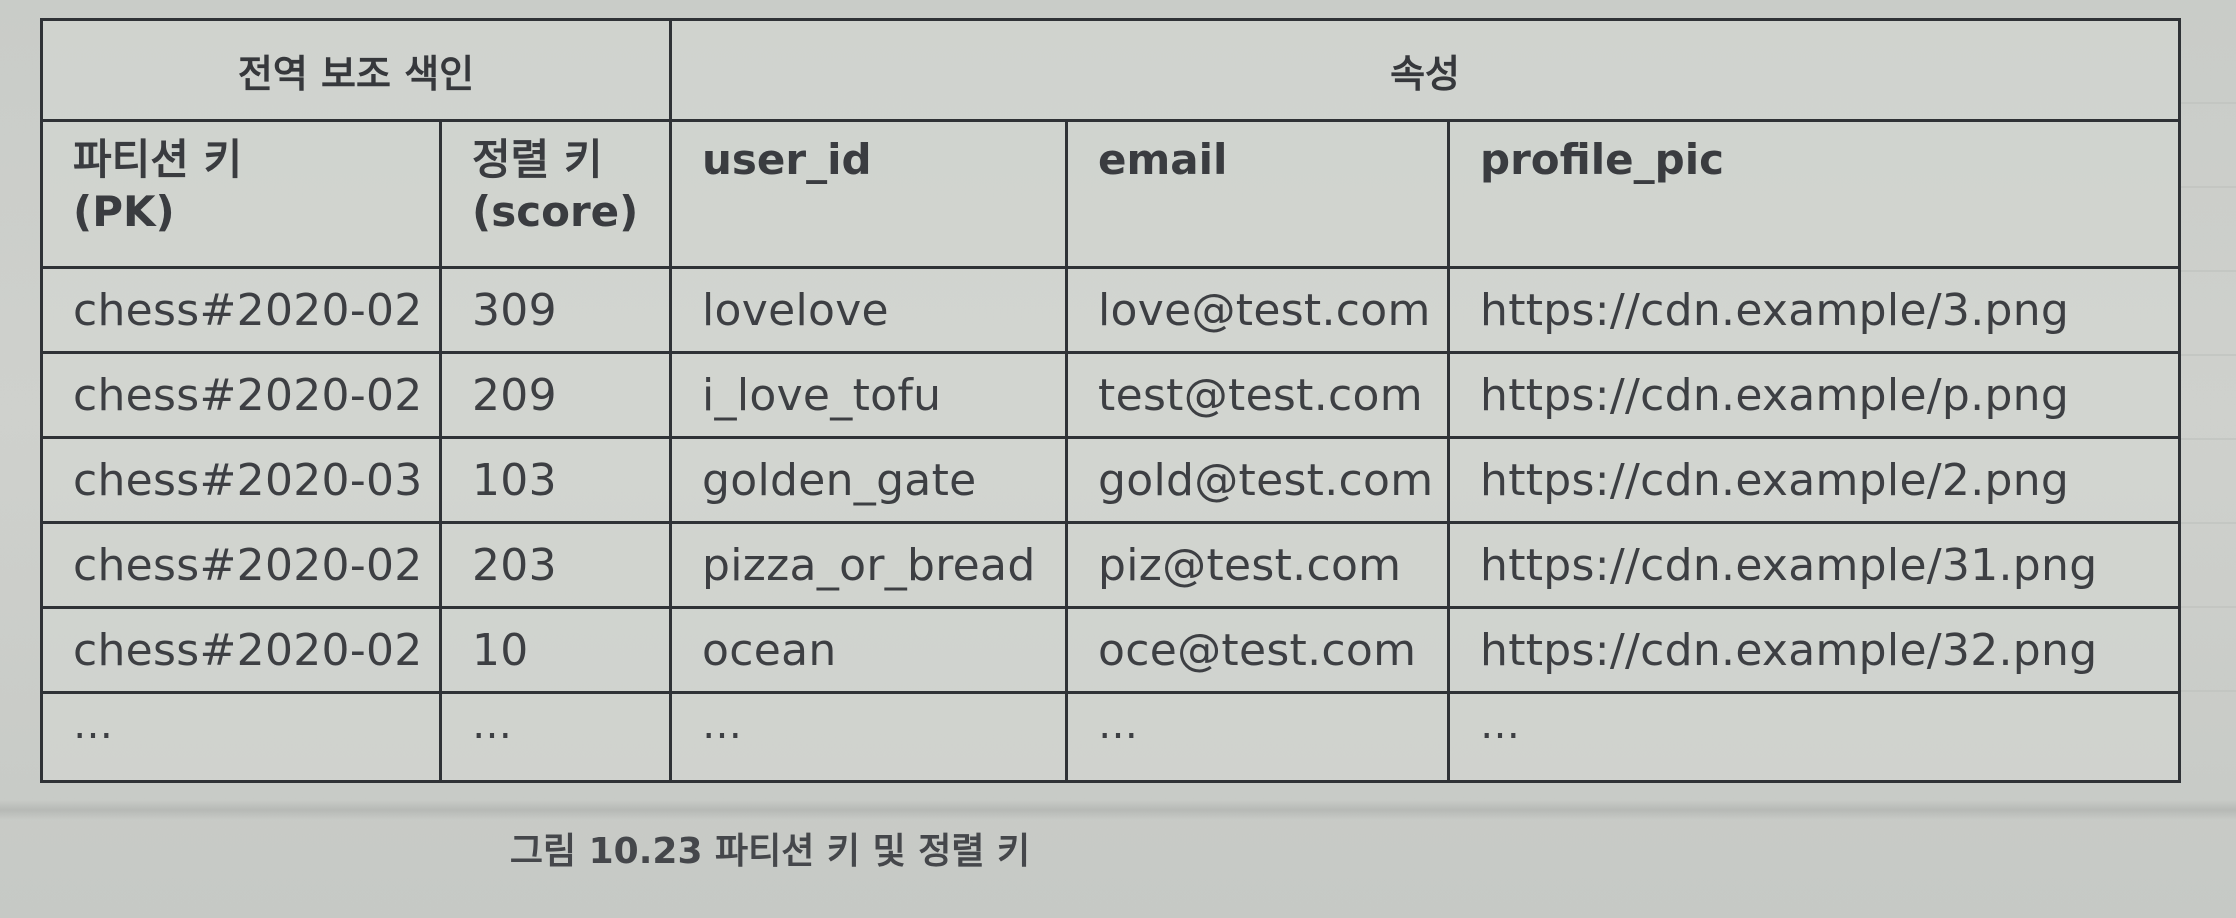  I want to click on column-header-partition-key: 파티션 키 (PK), so click(241, 194).